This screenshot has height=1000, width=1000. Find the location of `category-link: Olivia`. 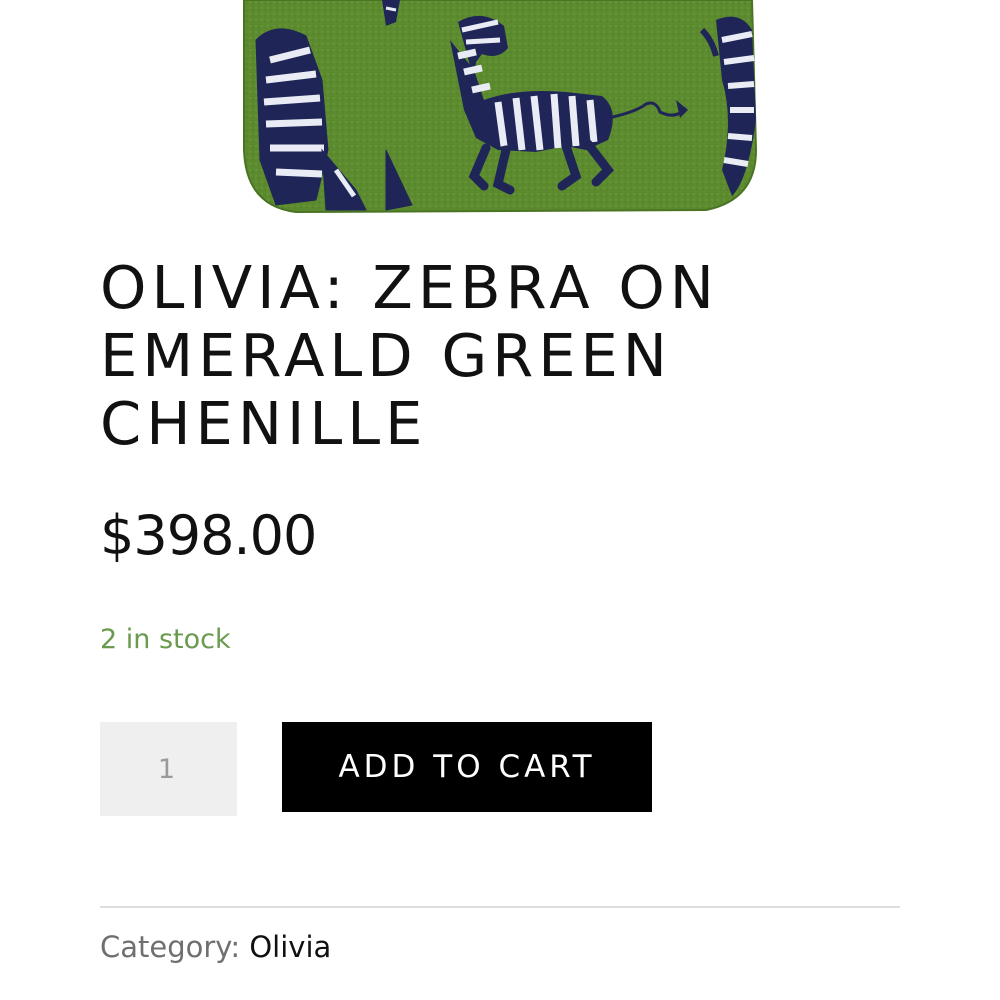

category-link: Olivia is located at coordinates (290, 947).